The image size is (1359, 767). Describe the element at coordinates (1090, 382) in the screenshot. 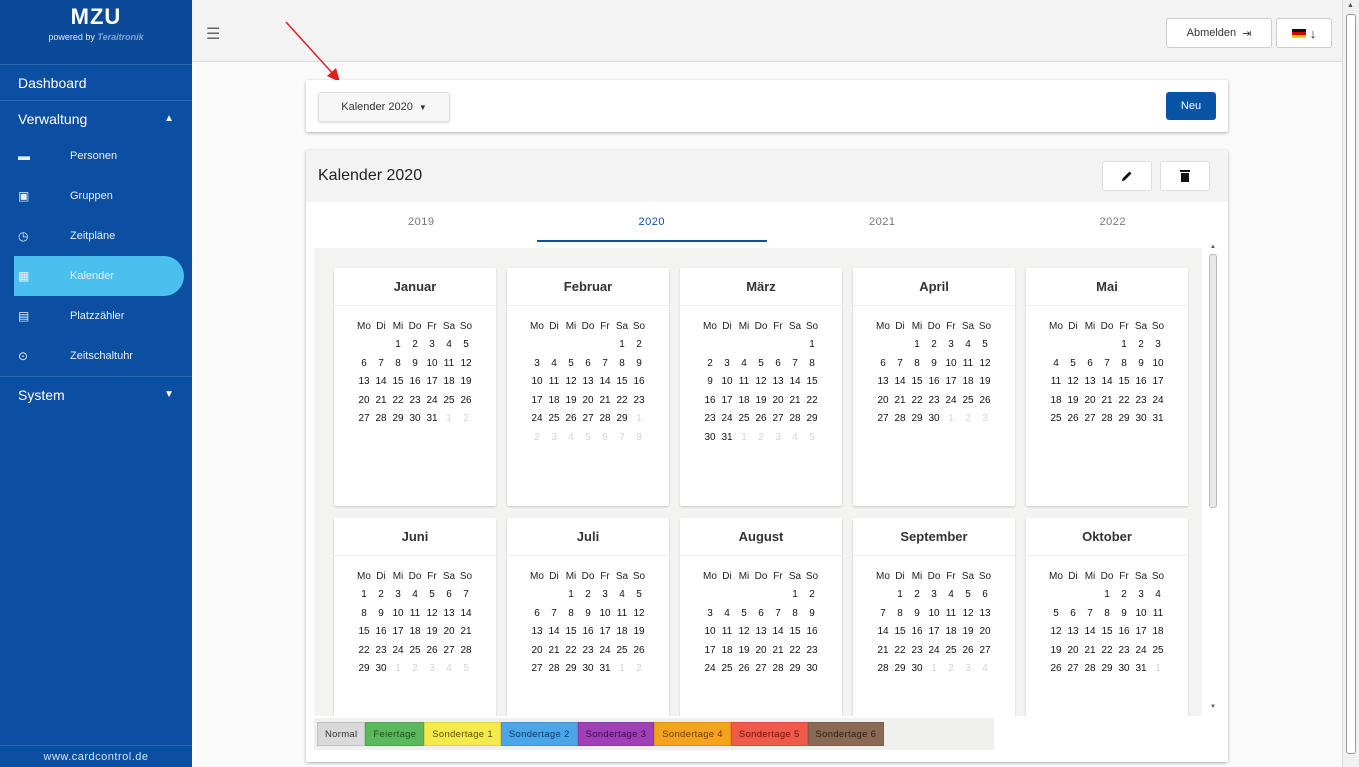

I see `day-cell: 13` at that location.